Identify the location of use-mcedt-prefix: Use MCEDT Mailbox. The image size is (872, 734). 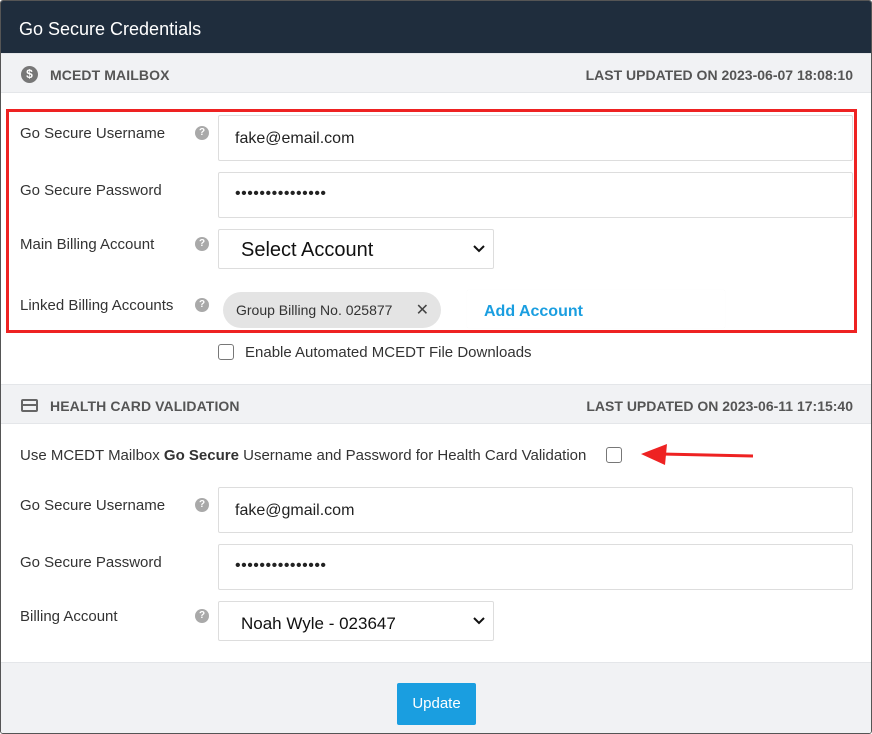
(92, 455).